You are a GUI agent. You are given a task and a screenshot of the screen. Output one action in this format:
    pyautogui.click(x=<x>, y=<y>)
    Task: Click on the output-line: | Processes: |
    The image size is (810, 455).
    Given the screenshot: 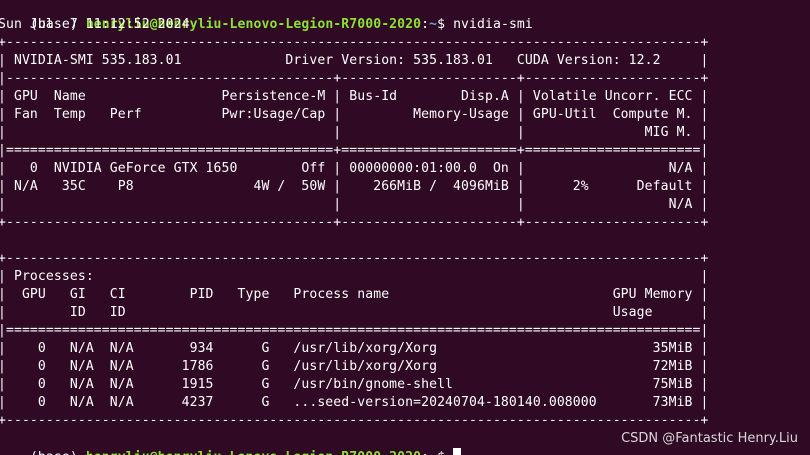 What is the action you would take?
    pyautogui.click(x=354, y=276)
    